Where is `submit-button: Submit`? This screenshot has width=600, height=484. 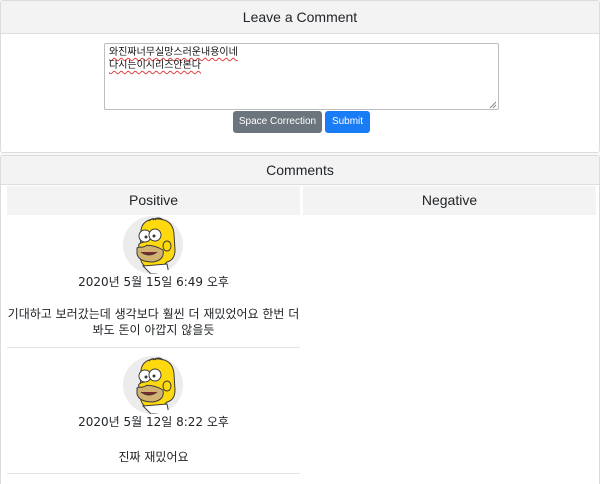 submit-button: Submit is located at coordinates (347, 122).